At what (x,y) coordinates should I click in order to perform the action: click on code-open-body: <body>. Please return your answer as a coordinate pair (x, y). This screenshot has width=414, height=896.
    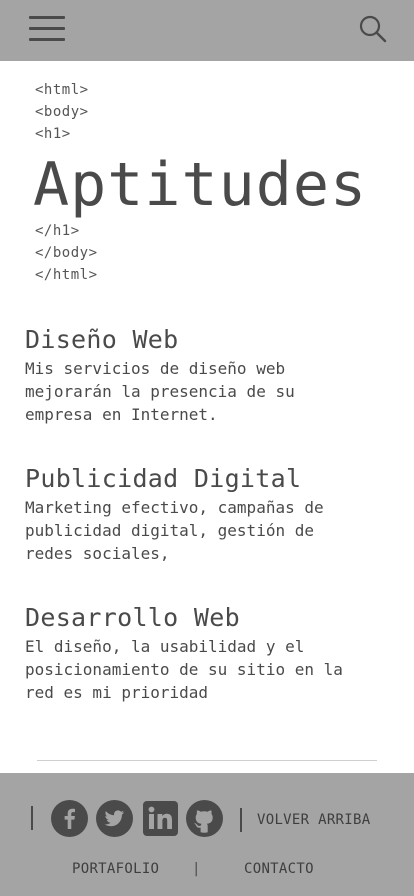
    Looking at the image, I should click on (62, 112).